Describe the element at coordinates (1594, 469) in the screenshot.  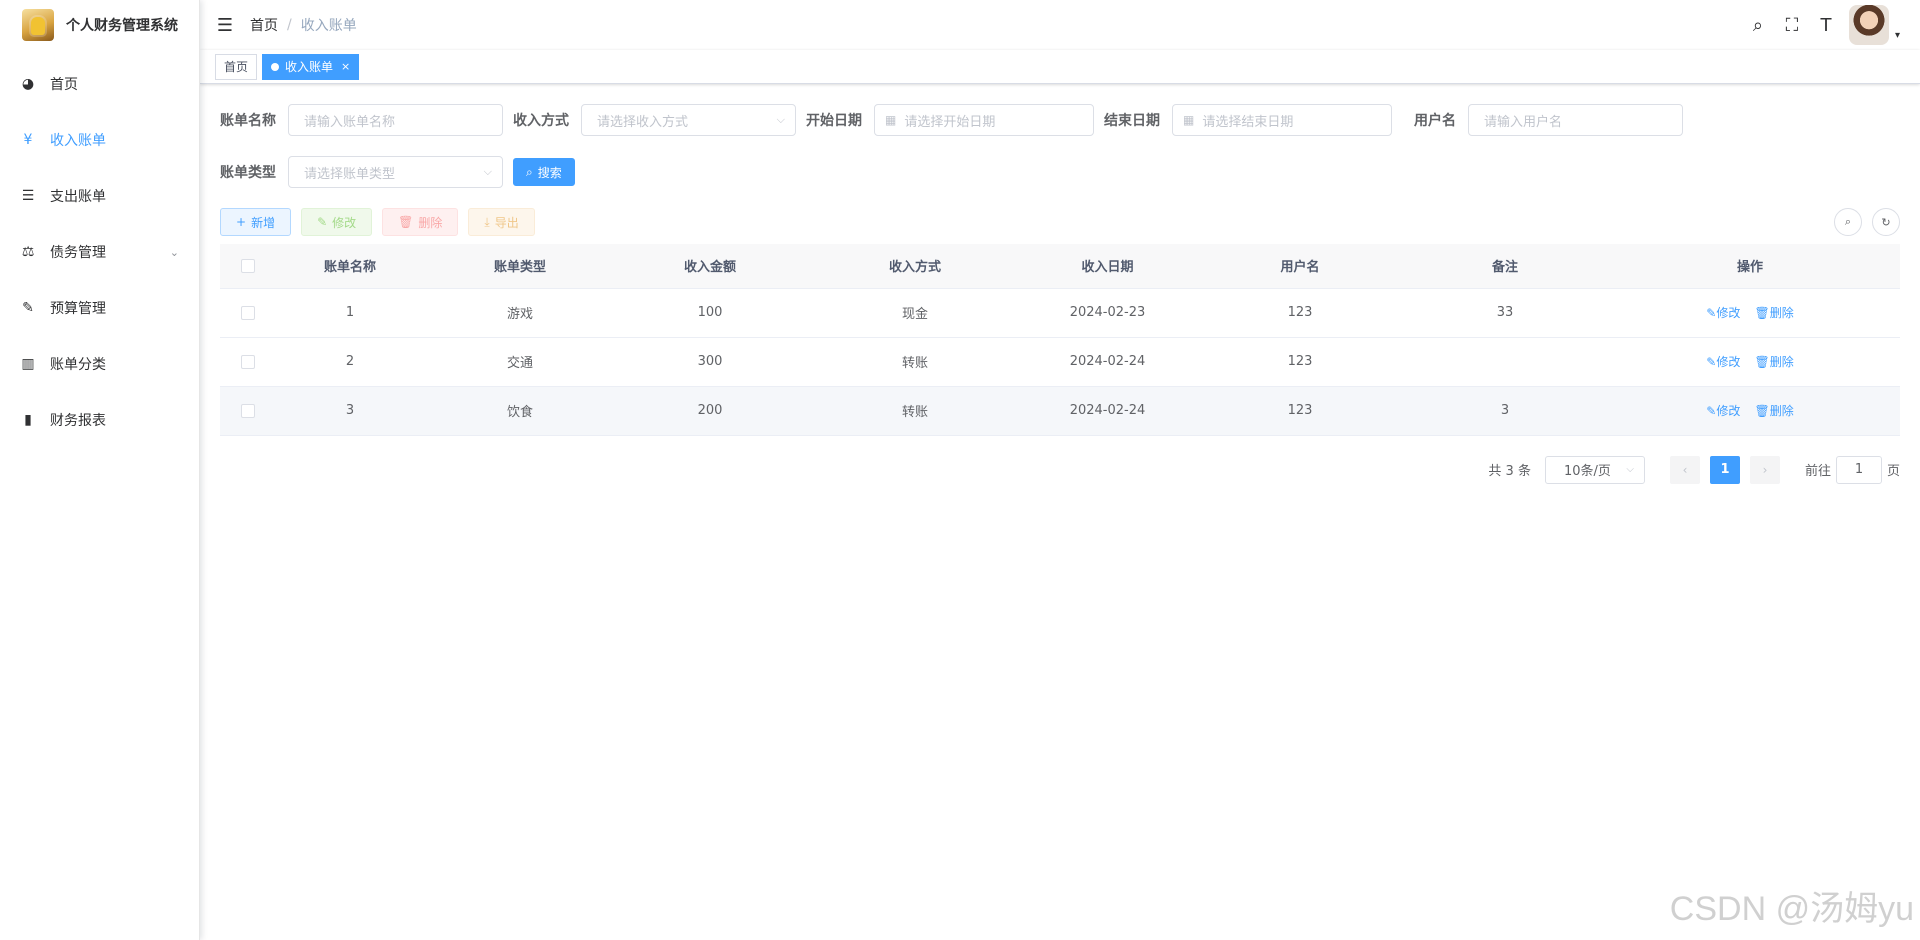
I see `page-size-select: 10条/页 ⌵` at that location.